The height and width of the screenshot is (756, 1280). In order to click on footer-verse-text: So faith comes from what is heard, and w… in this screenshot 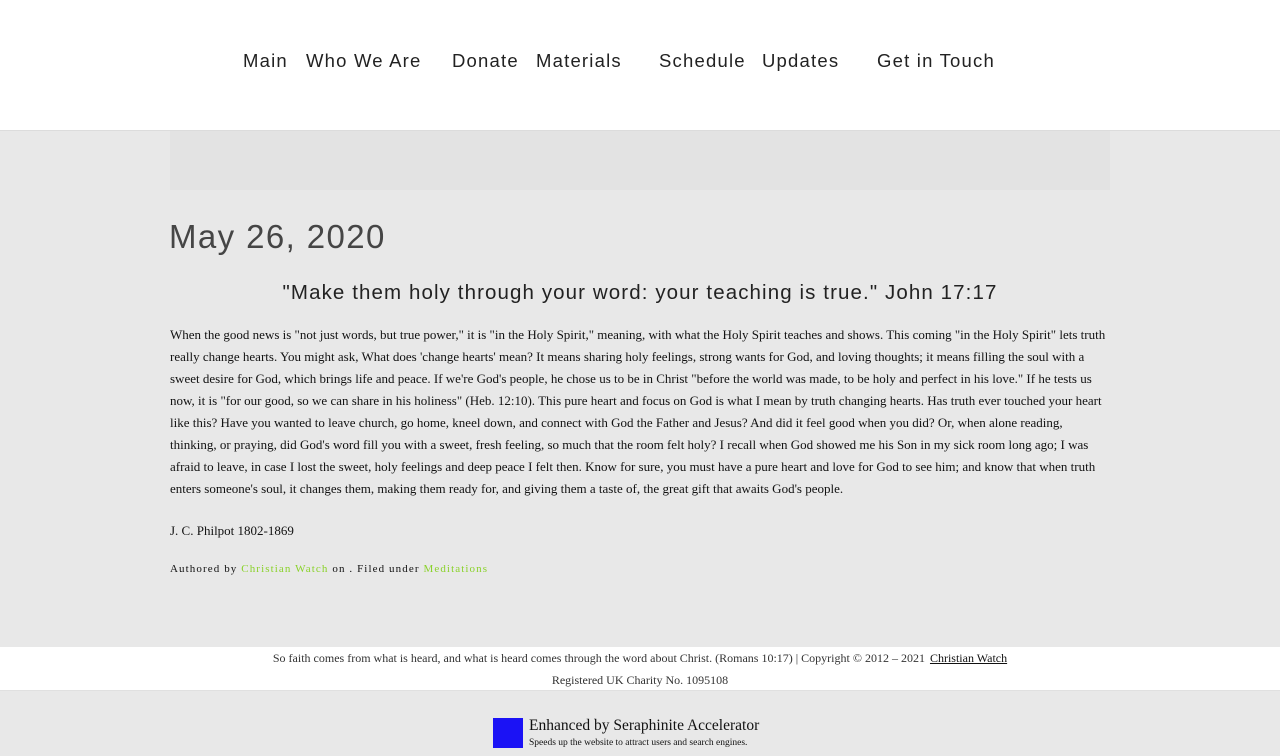, I will do `click(598, 658)`.